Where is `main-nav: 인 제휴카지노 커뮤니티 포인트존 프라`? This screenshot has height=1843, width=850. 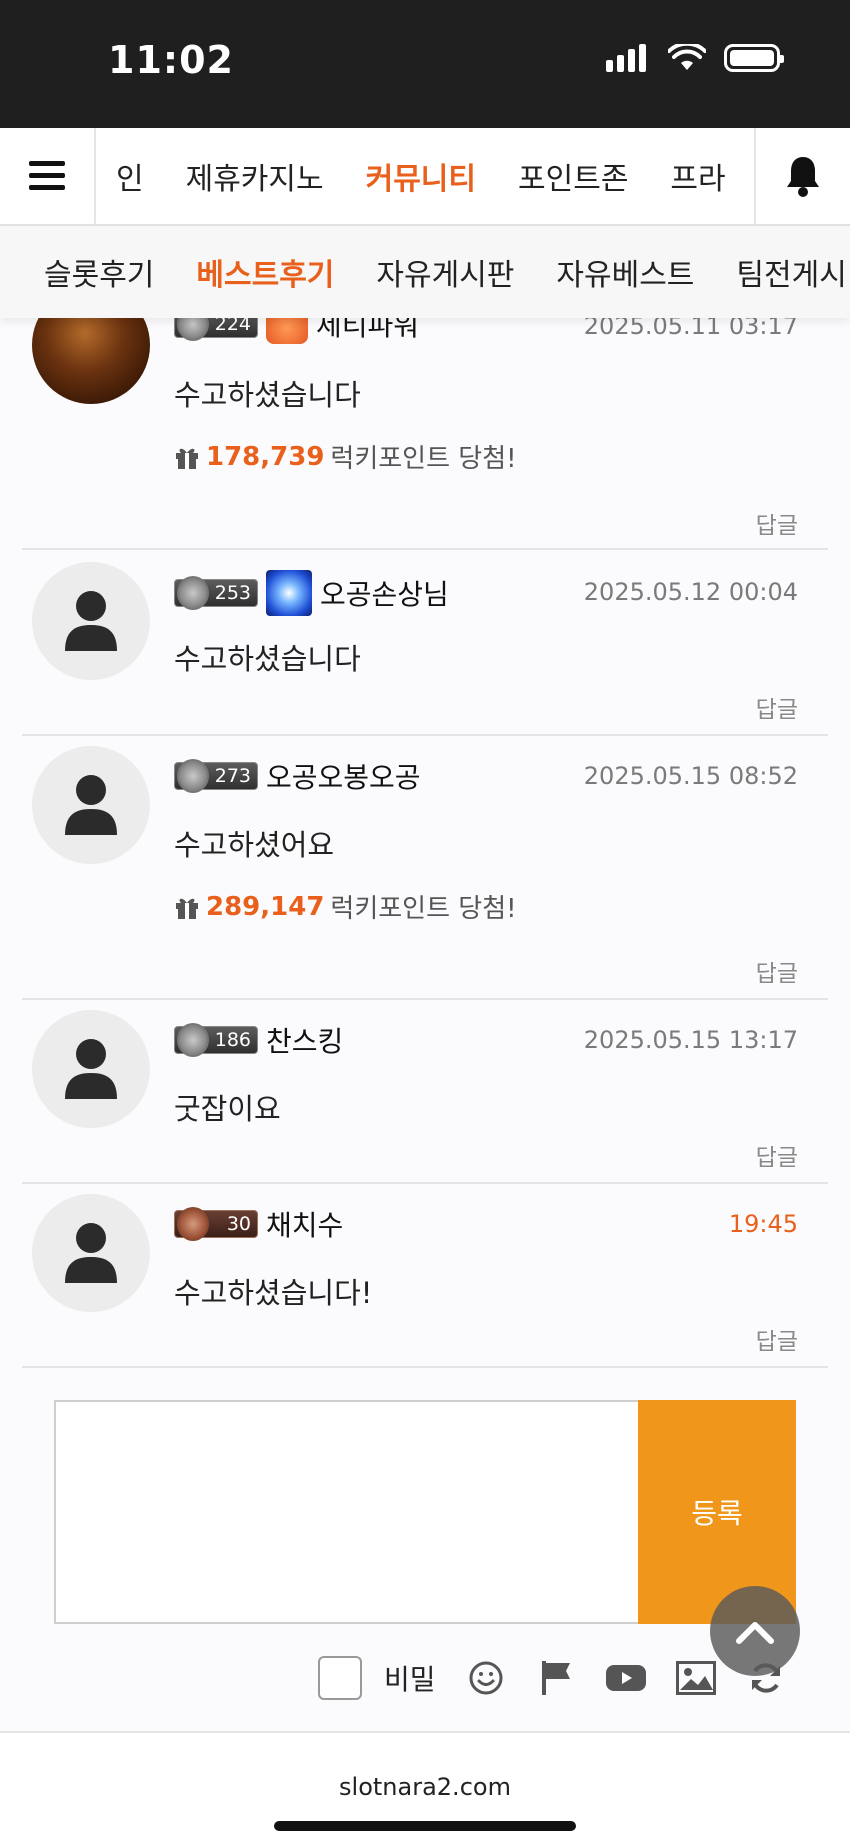
main-nav: 인 제휴카지노 커뮤니티 포인트존 프라 is located at coordinates (425, 177).